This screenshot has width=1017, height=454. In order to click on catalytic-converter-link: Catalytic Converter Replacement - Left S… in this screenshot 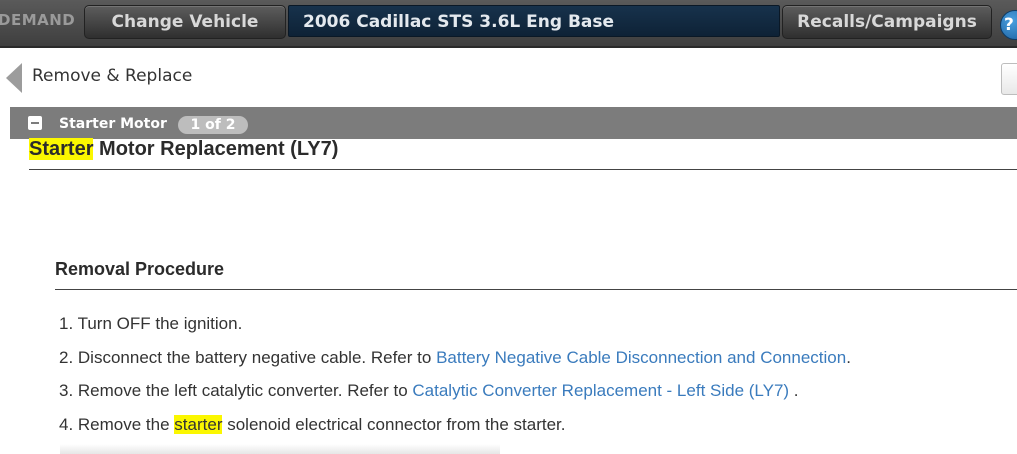, I will do `click(600, 390)`.